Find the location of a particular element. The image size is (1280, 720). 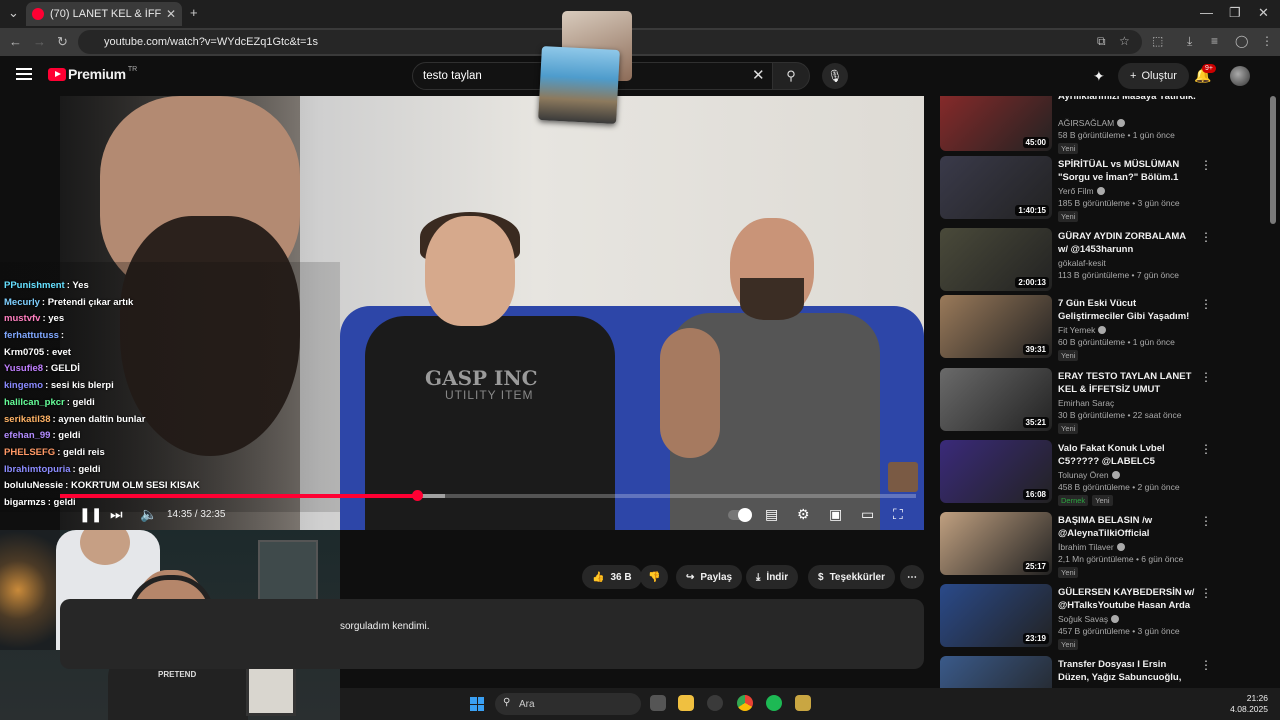

video-title: BAŞIMA BELASIN /w @AleynaTilkiOfficial is located at coordinates (1128, 527).